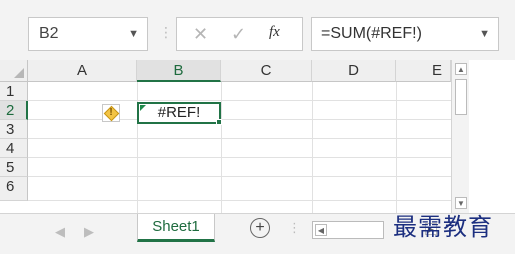 The width and height of the screenshot is (515, 254). What do you see at coordinates (371, 33) in the screenshot?
I see `formula-text: =SUM(#REF!)` at bounding box center [371, 33].